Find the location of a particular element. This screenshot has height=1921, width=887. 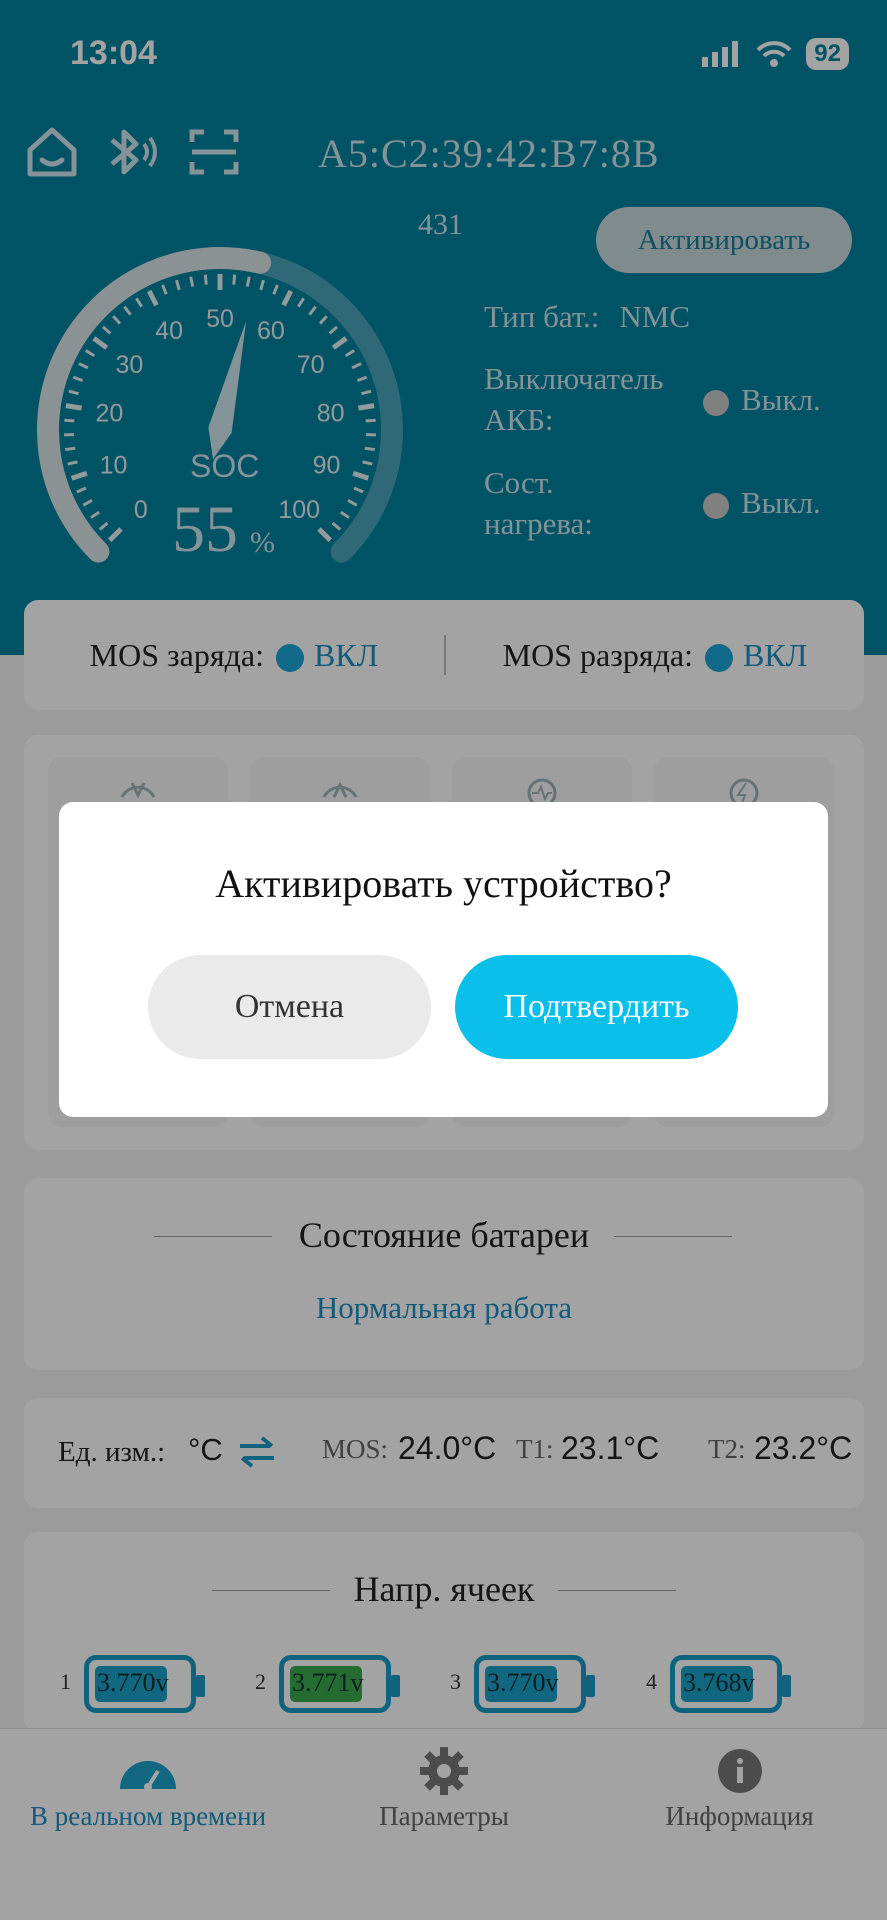

dialog-title: Активировать устройство? is located at coordinates (443, 883).